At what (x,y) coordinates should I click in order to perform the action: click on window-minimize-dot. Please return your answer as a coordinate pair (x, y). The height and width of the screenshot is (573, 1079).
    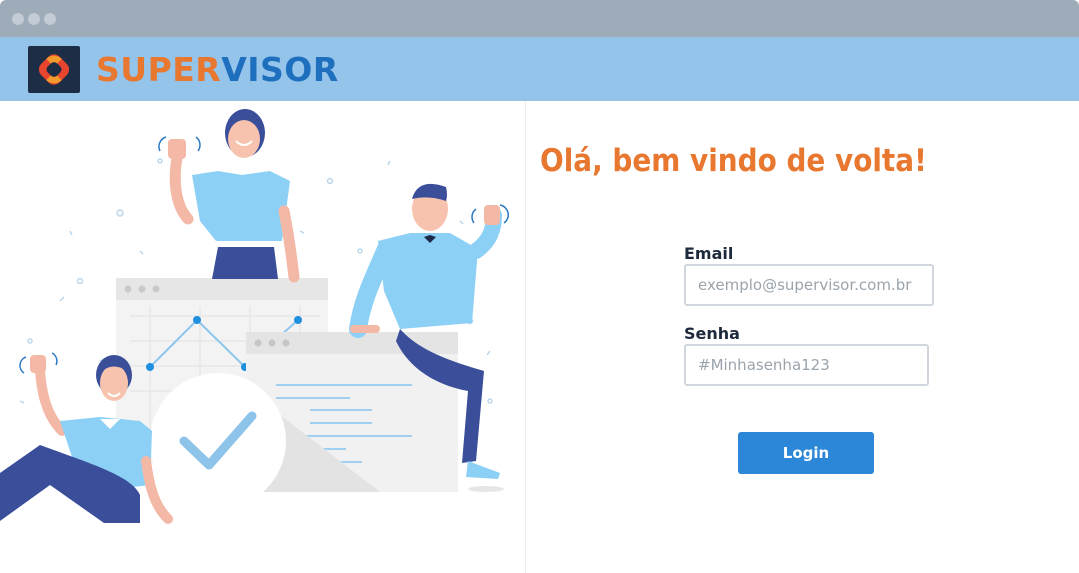
    Looking at the image, I should click on (34, 19).